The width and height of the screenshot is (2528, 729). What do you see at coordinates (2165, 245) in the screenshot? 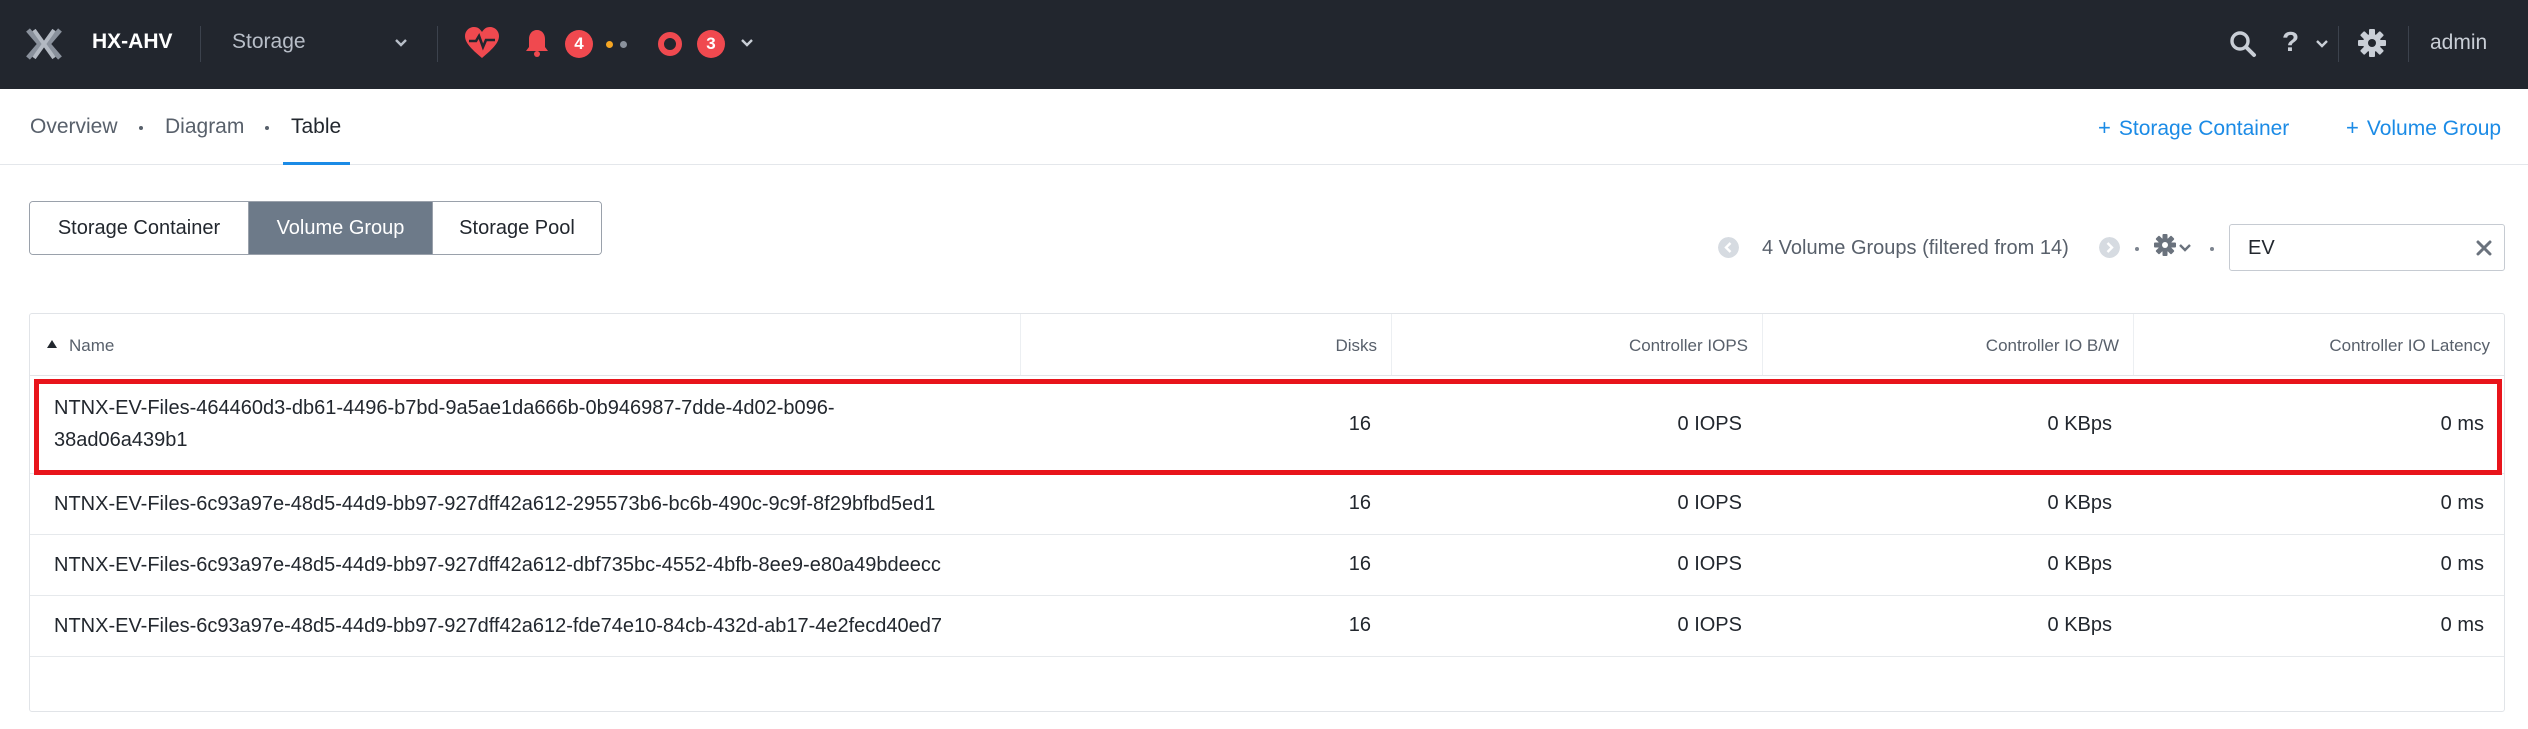
I see `table-settings-gear-icon` at bounding box center [2165, 245].